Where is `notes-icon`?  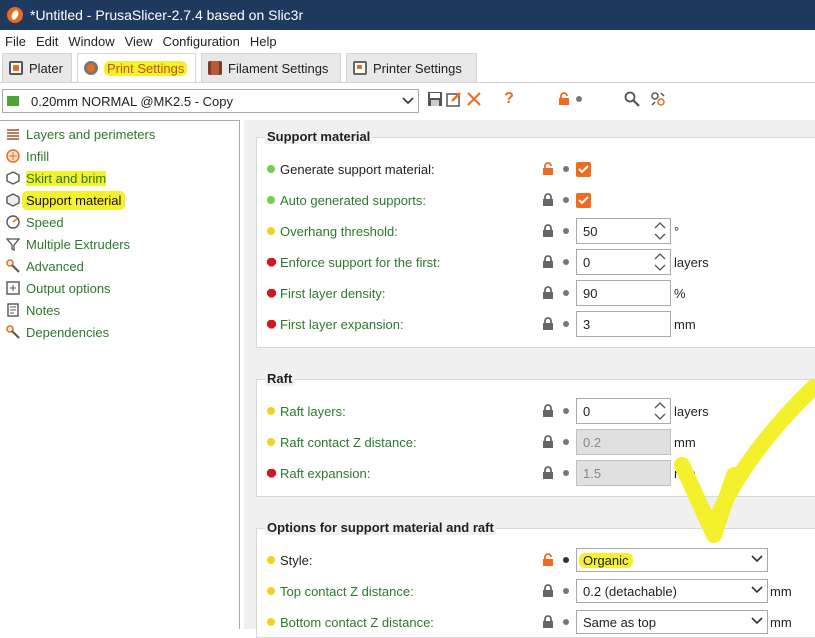
notes-icon is located at coordinates (13, 310).